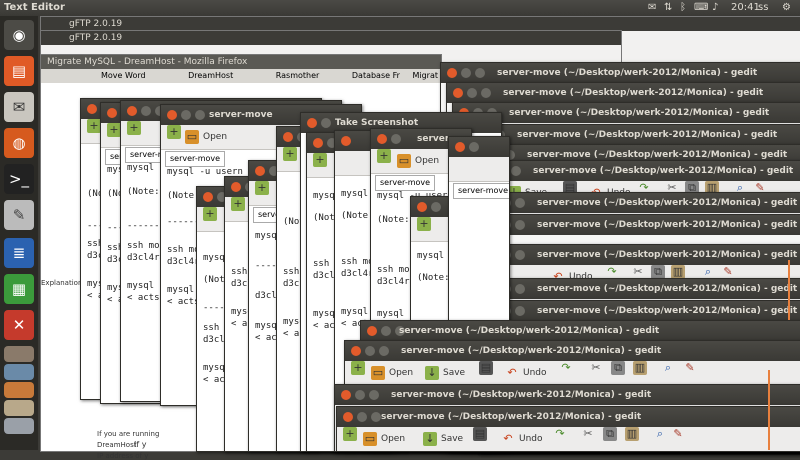  What do you see at coordinates (19, 143) in the screenshot?
I see `firefox-icon: ◍` at bounding box center [19, 143].